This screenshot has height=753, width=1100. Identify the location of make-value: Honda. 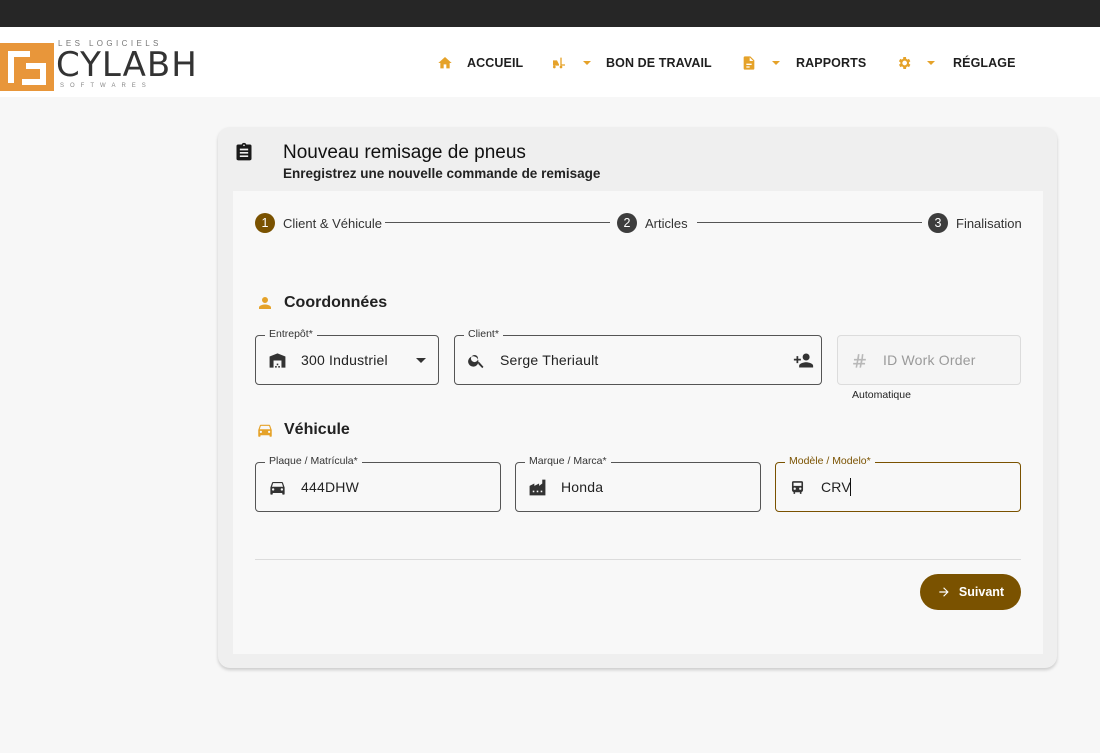
(582, 487).